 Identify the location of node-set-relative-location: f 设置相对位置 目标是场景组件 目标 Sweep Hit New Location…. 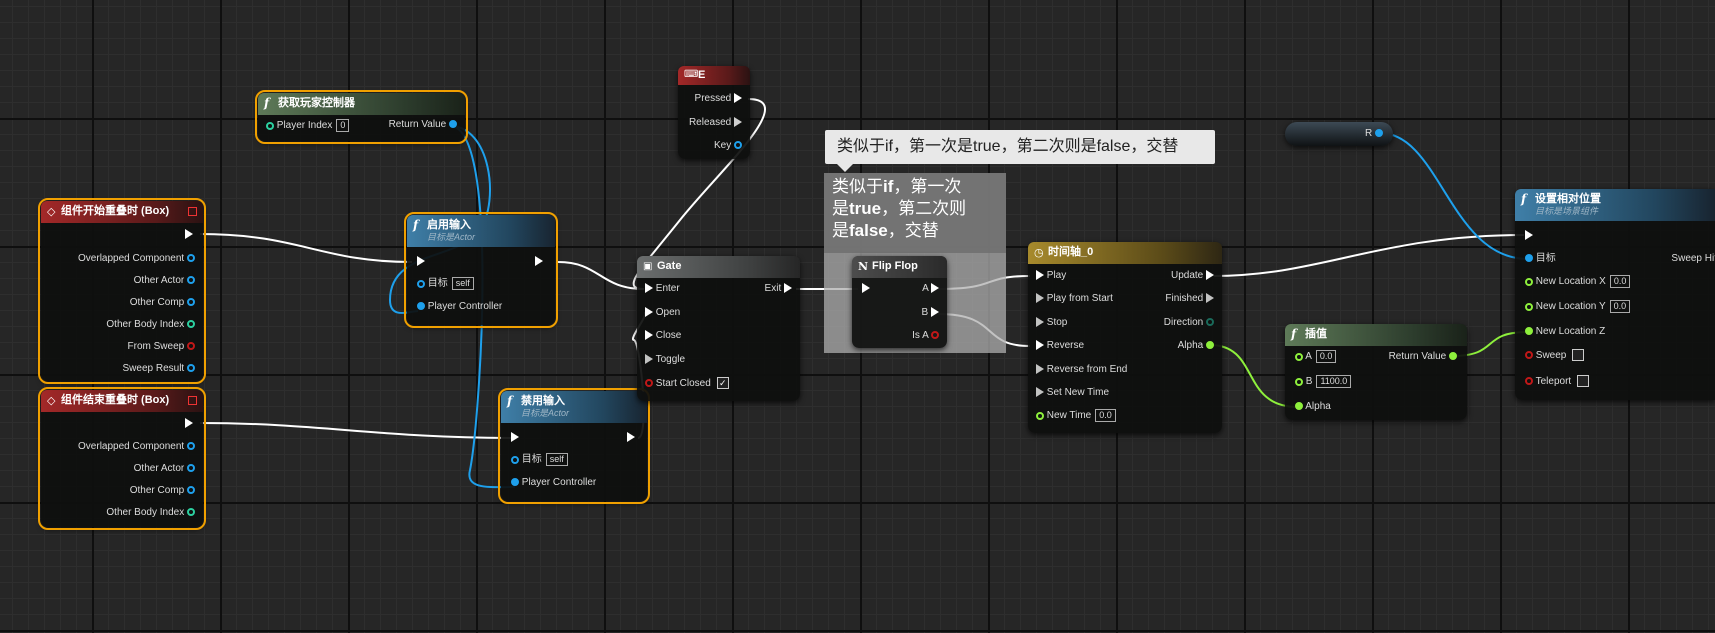
(1615, 294).